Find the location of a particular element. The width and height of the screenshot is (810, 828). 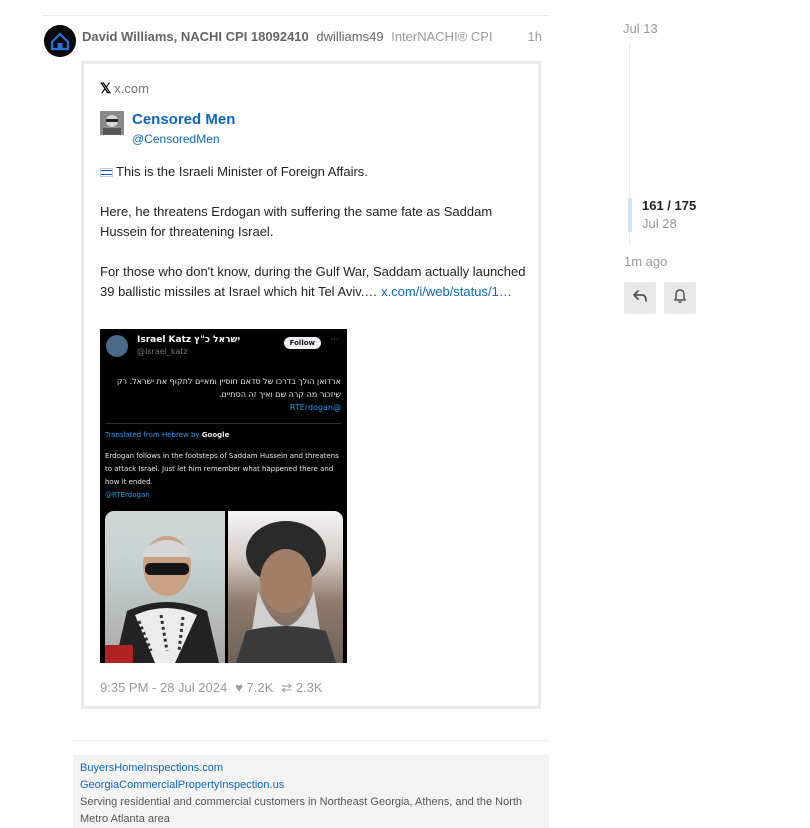

embedded-photos is located at coordinates (224, 587).